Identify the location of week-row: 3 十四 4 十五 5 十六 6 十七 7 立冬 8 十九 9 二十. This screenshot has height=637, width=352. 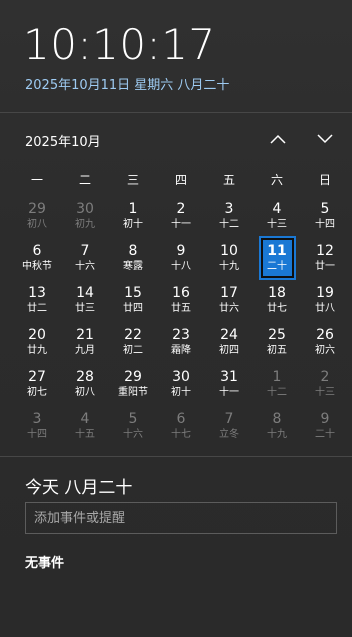
(181, 426).